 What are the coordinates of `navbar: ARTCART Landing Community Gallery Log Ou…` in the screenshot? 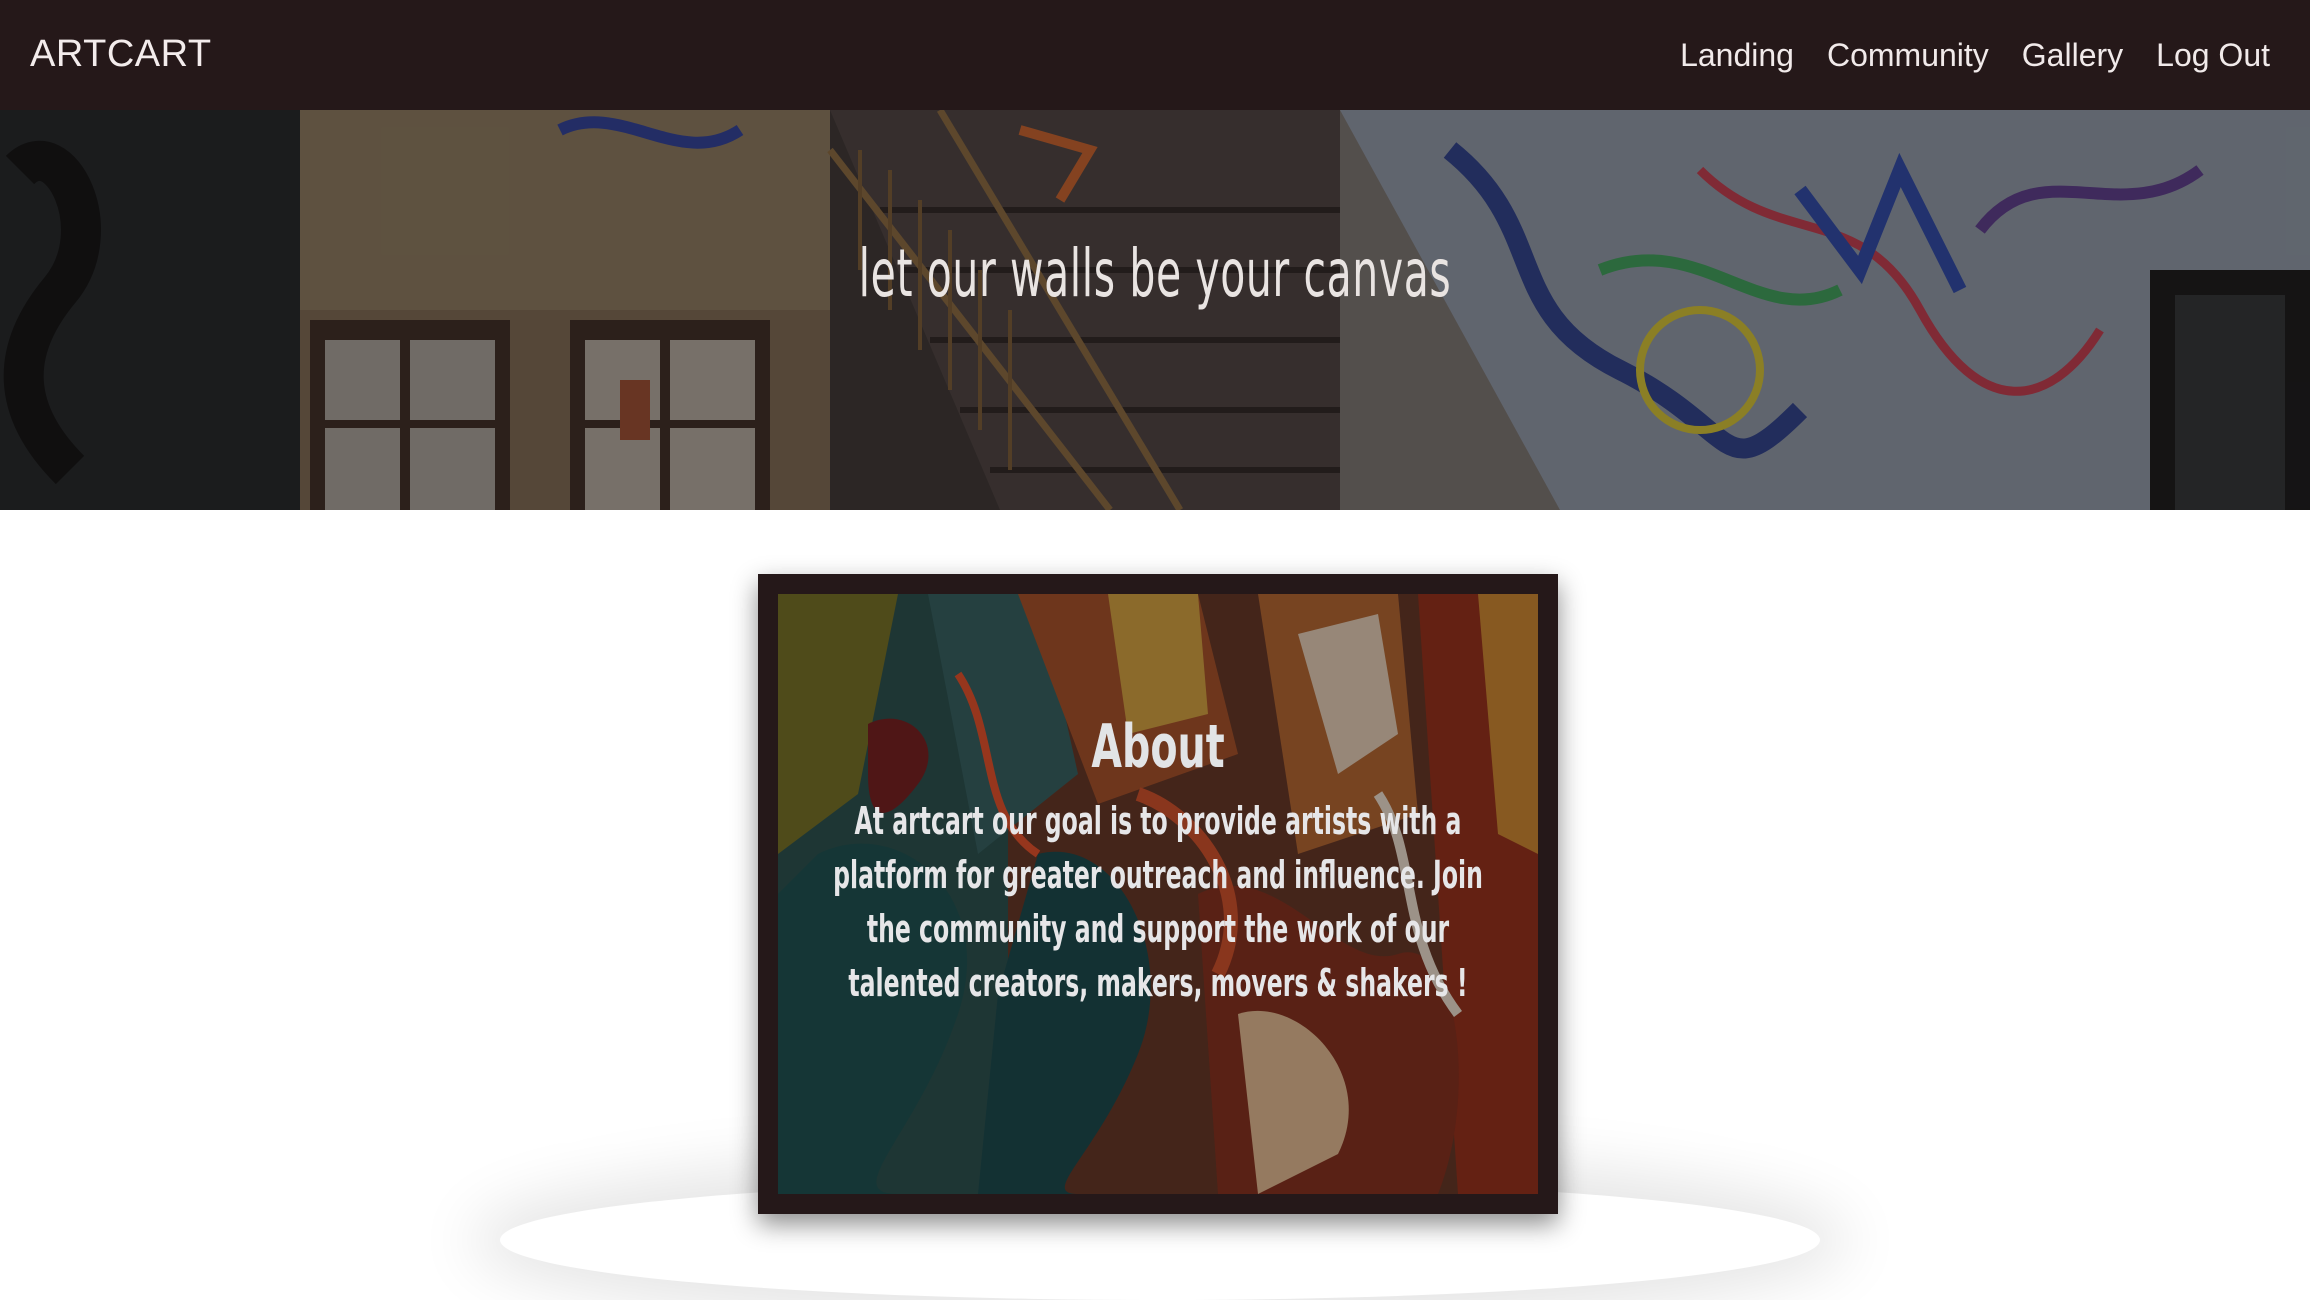 It's located at (1155, 55).